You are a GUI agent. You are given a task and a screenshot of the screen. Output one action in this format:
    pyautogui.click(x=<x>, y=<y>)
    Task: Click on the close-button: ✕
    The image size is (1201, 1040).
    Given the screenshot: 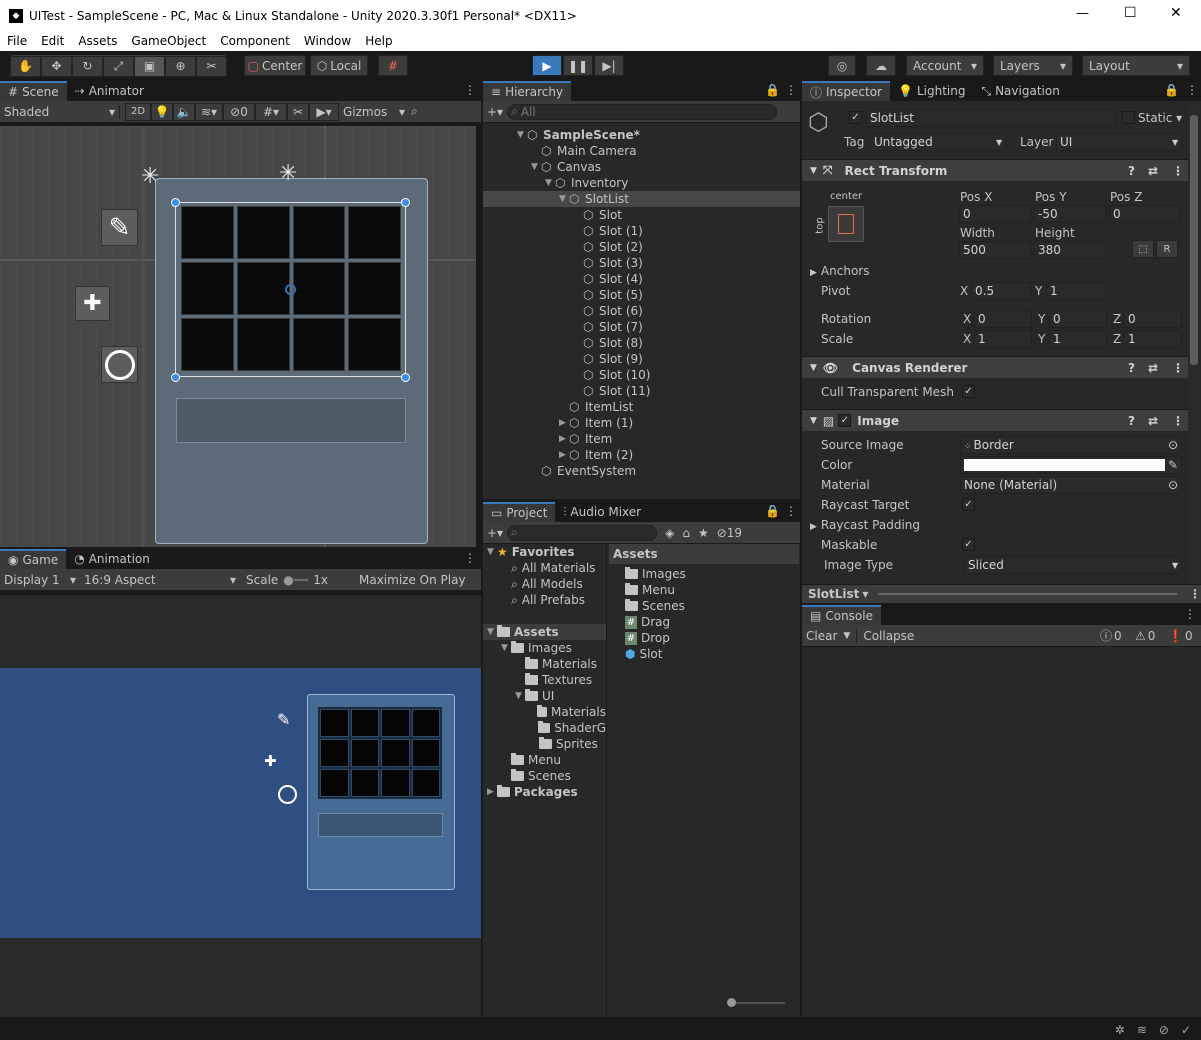 What is the action you would take?
    pyautogui.click(x=1176, y=13)
    